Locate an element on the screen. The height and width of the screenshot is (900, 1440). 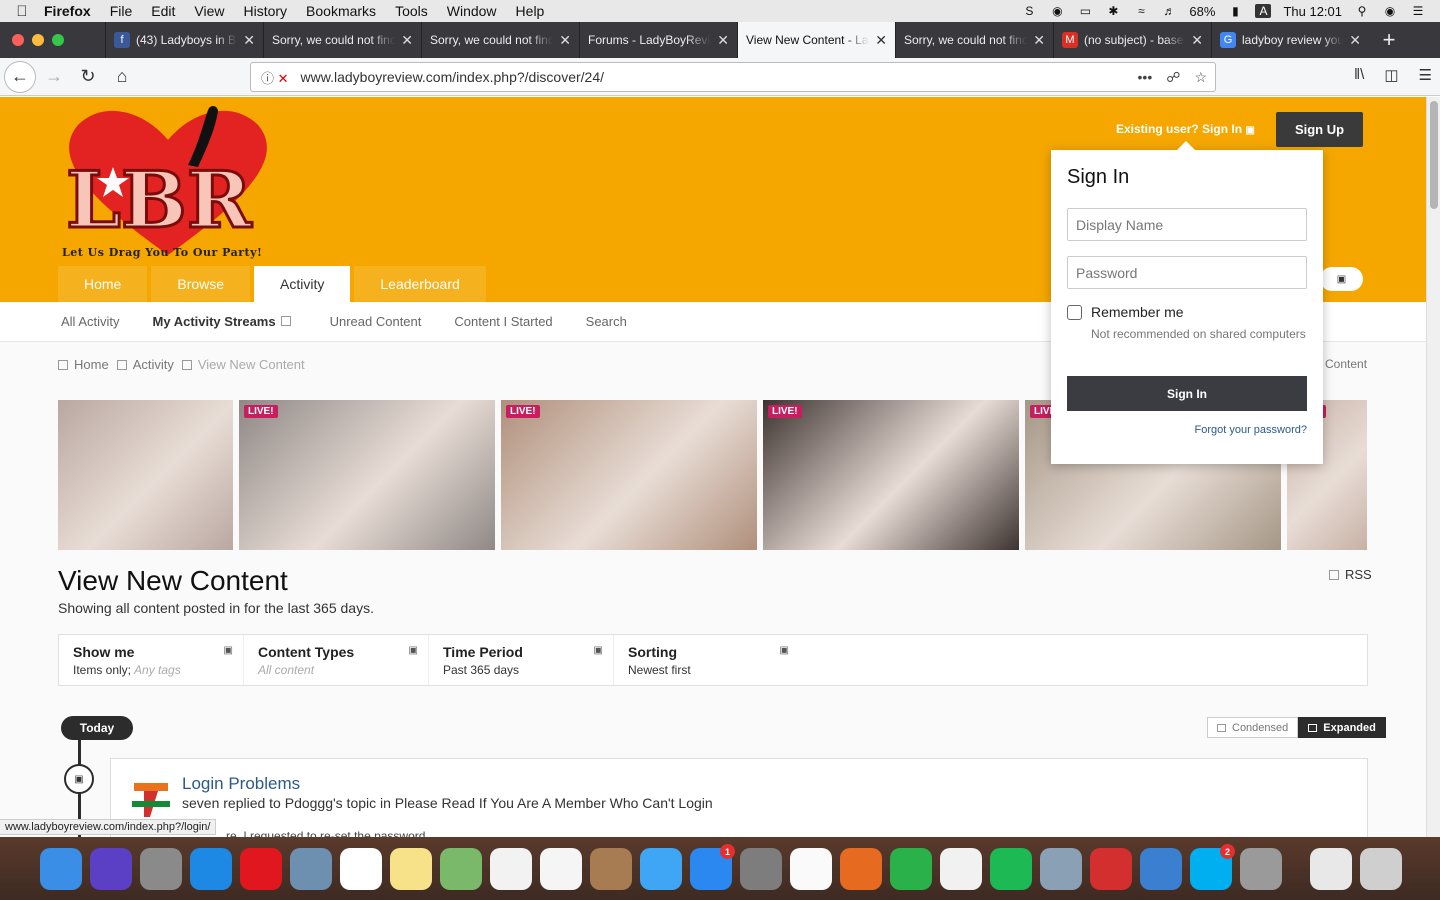
documents-icon is located at coordinates (1331, 869).